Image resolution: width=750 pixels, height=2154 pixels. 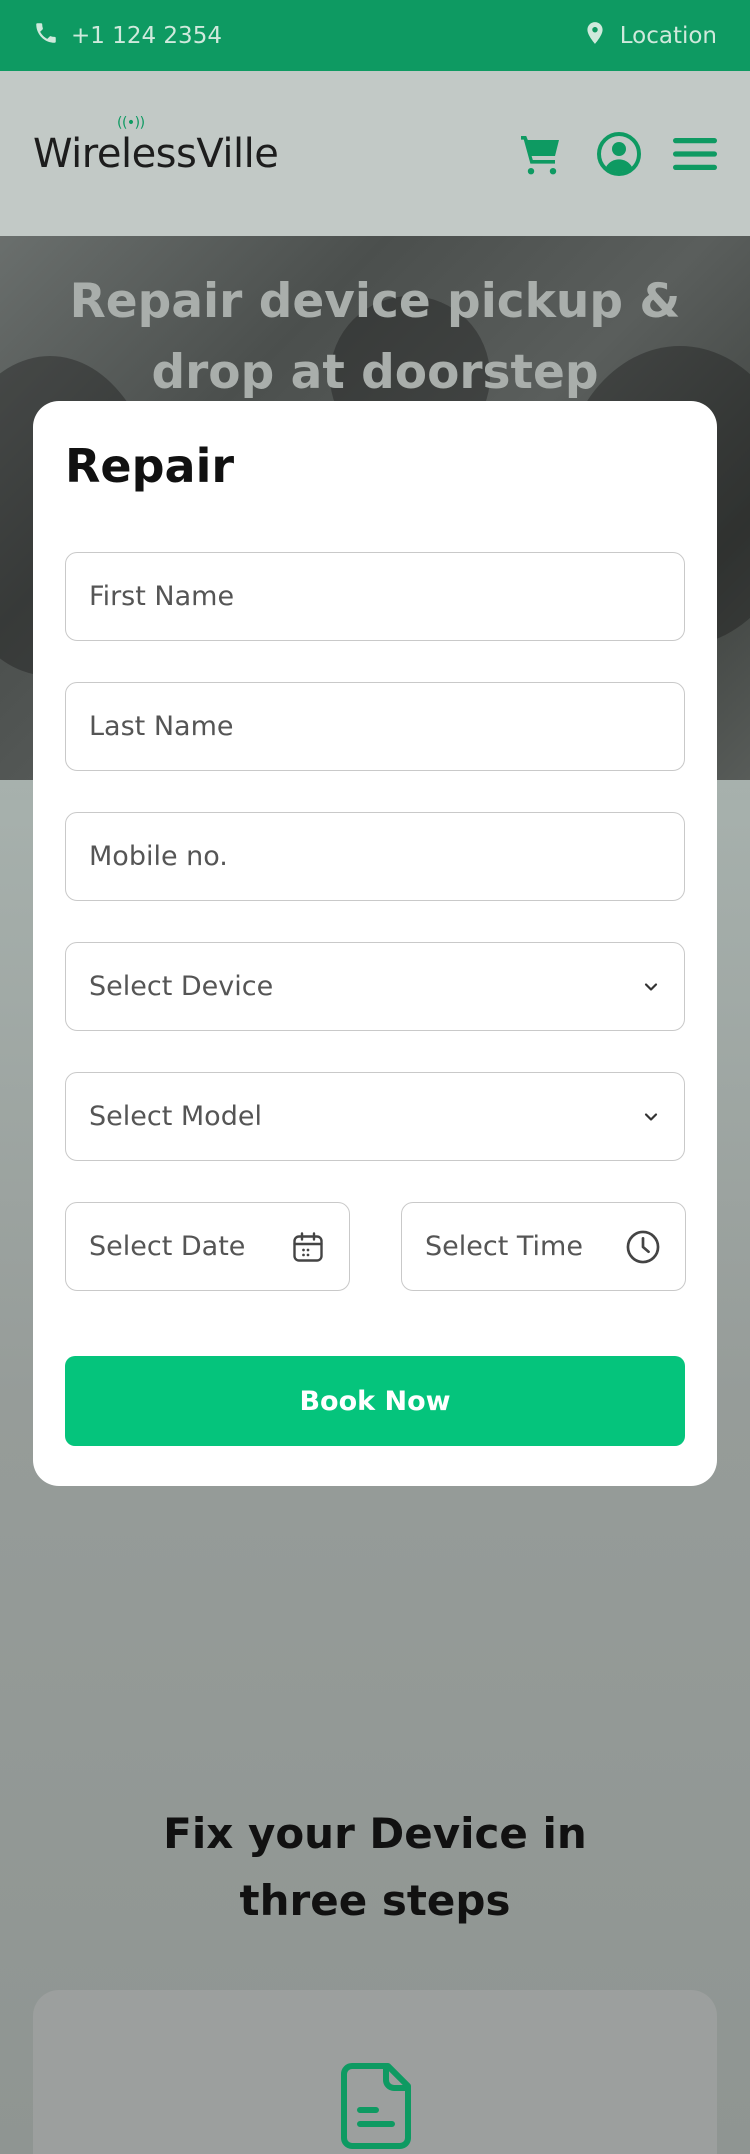 What do you see at coordinates (375, 856) in the screenshot?
I see `mobile-input: Mobile no.` at bounding box center [375, 856].